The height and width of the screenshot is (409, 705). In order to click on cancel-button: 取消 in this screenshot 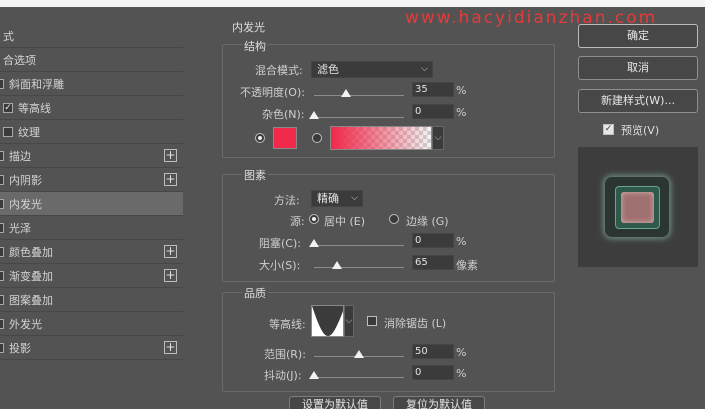, I will do `click(638, 68)`.